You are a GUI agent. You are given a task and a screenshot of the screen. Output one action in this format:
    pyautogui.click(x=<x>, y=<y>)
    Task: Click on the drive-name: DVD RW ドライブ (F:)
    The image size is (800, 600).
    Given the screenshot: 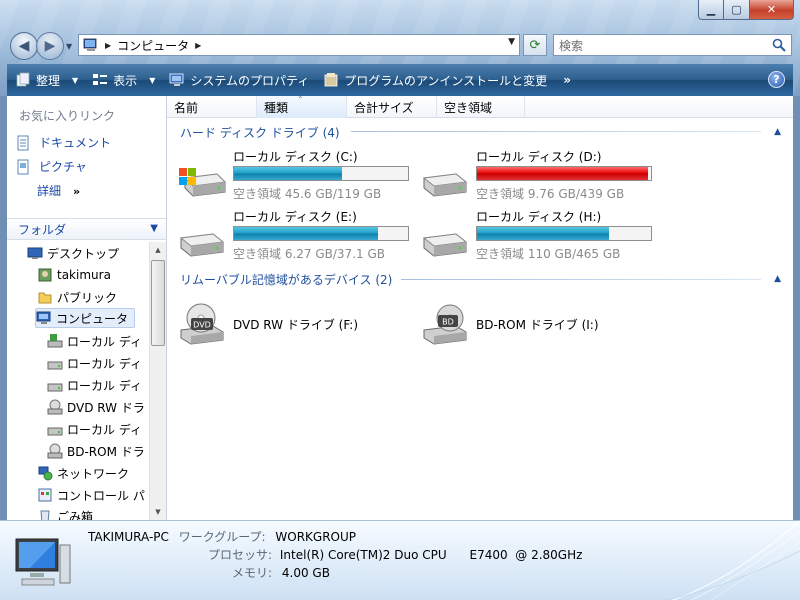 What is the action you would take?
    pyautogui.click(x=296, y=325)
    